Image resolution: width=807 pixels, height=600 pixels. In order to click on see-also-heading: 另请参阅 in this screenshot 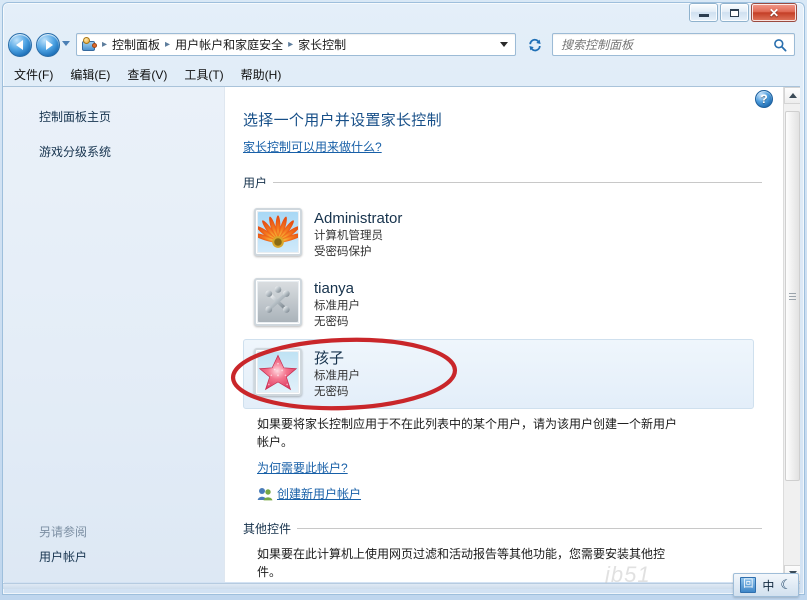, I will do `click(63, 532)`.